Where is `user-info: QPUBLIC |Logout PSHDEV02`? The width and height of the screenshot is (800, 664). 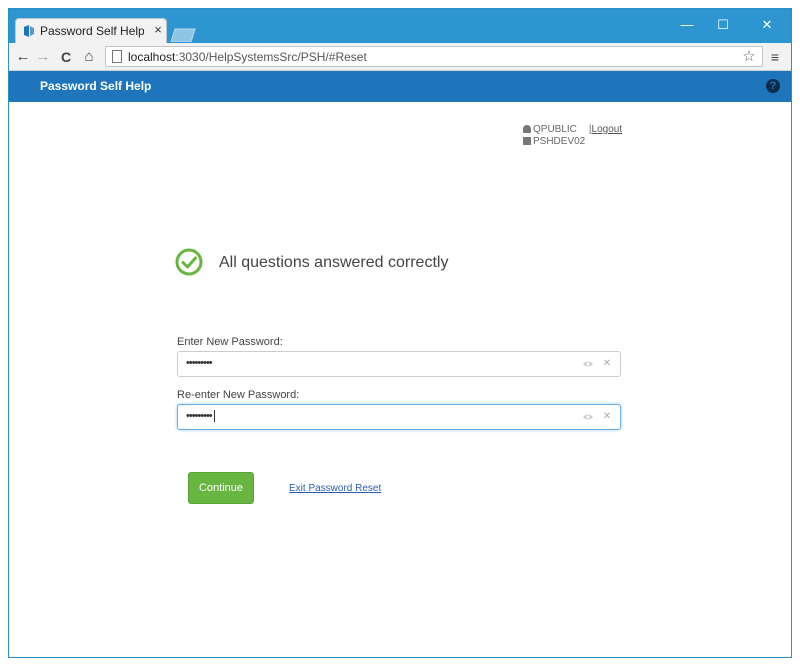 user-info: QPUBLIC |Logout PSHDEV02 is located at coordinates (583, 139).